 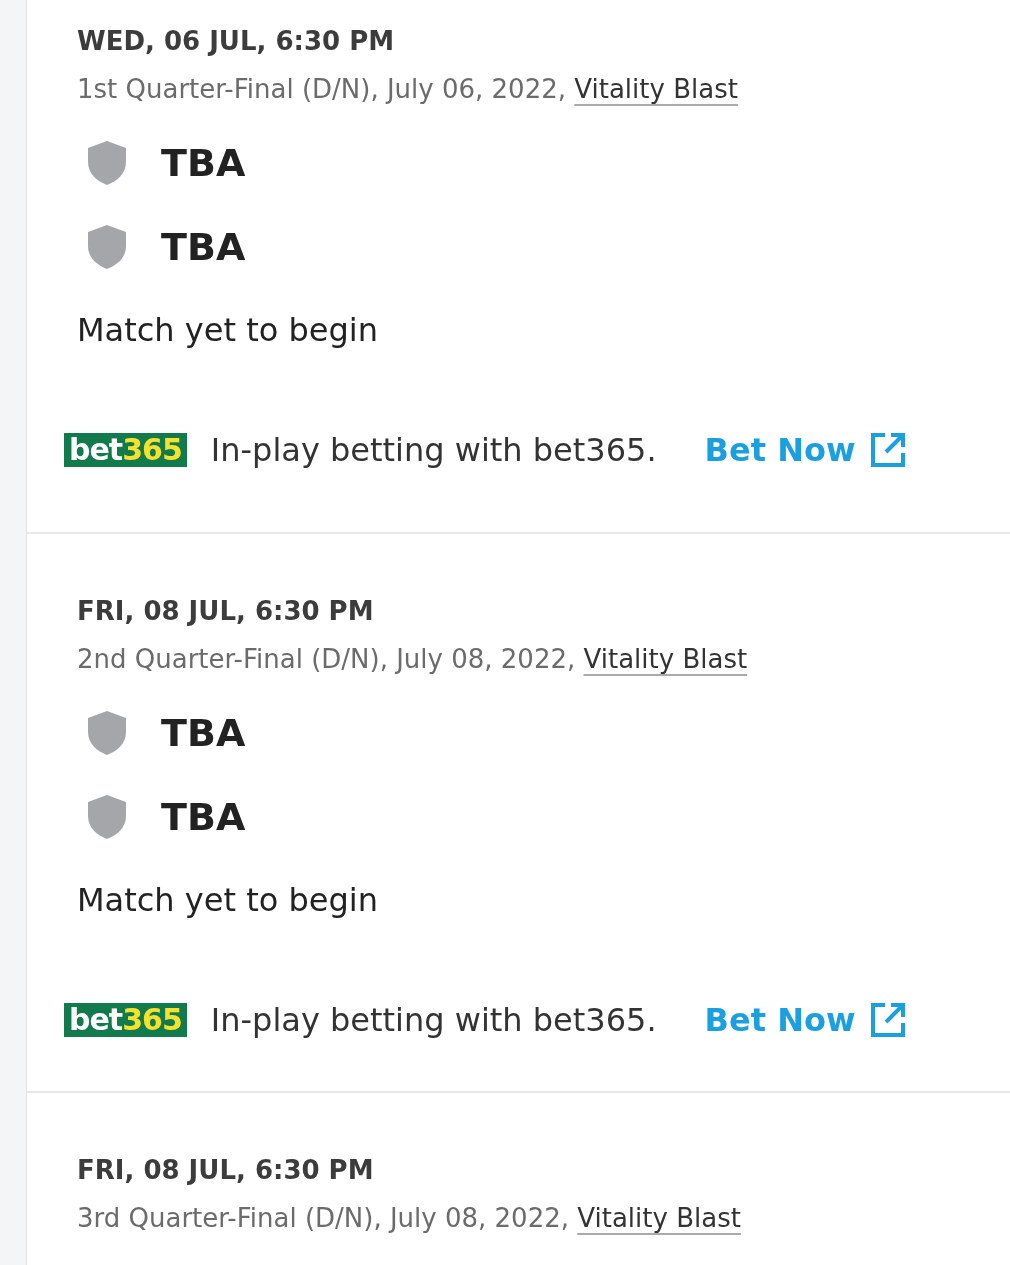 I want to click on match-date: WED, 06 JUL, 6:30 PM, so click(x=236, y=41).